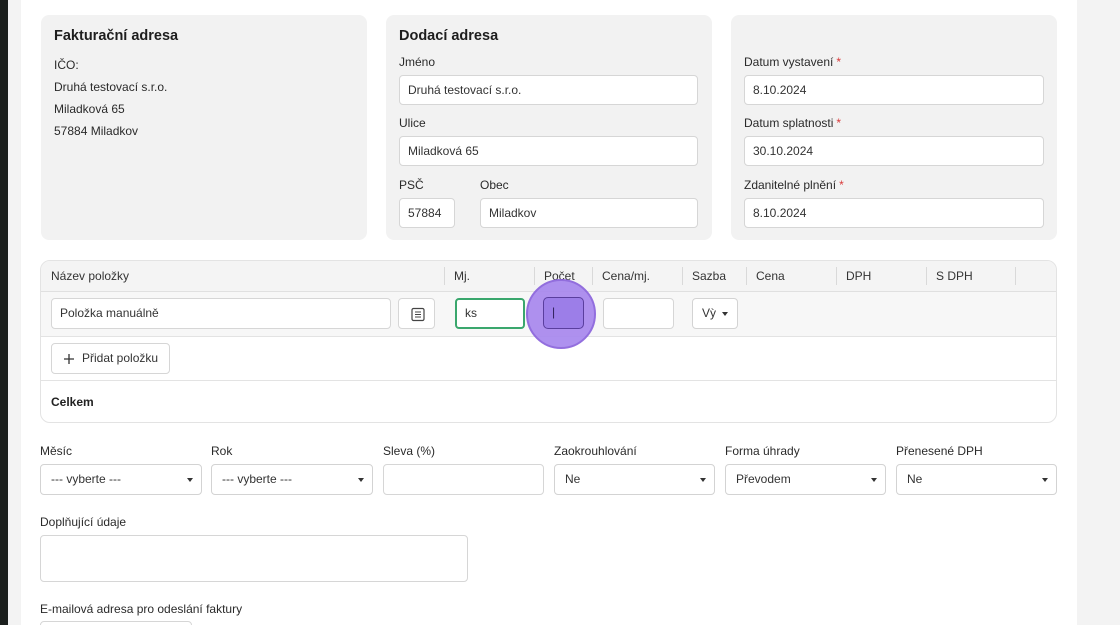 This screenshot has width=1120, height=625. Describe the element at coordinates (412, 123) in the screenshot. I see `delivery-street-label: Ulice` at that location.